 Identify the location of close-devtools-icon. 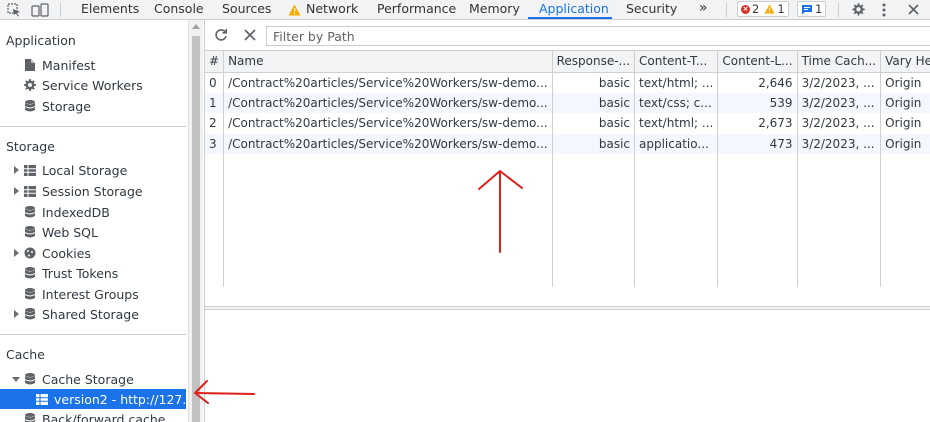
(913, 9).